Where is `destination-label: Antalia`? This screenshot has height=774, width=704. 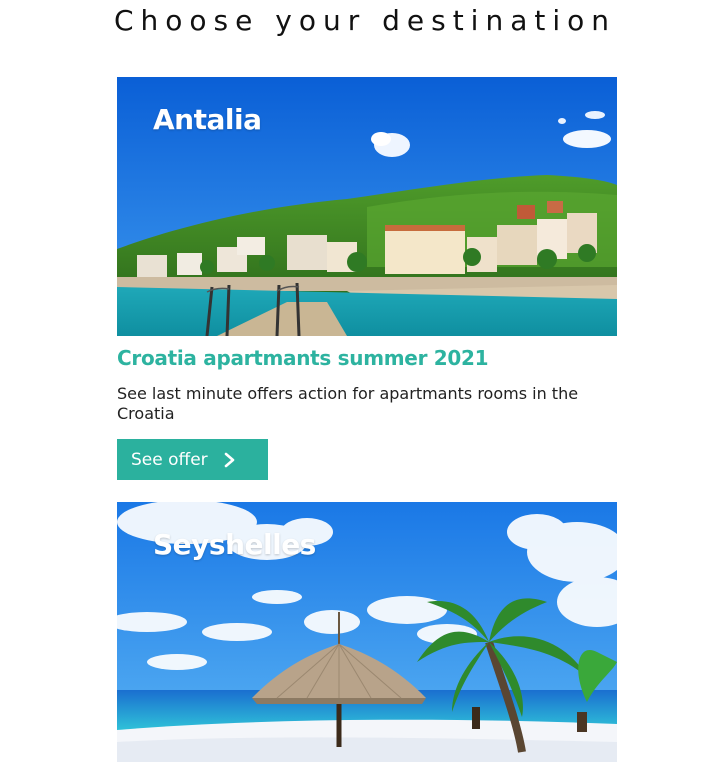 destination-label: Antalia is located at coordinates (207, 119).